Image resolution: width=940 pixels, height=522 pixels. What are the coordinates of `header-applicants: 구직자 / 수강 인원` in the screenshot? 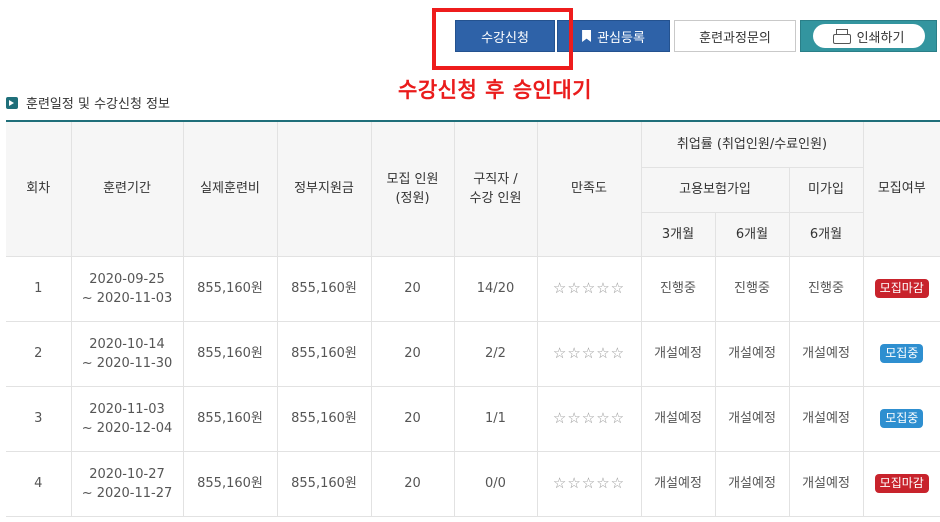 It's located at (495, 188).